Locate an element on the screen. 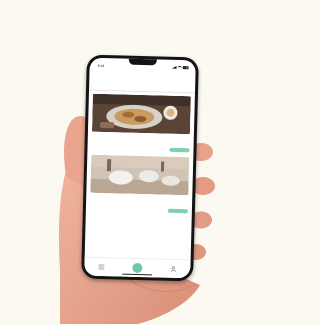 This screenshot has width=320, height=325. wifi-icon is located at coordinates (179, 67).